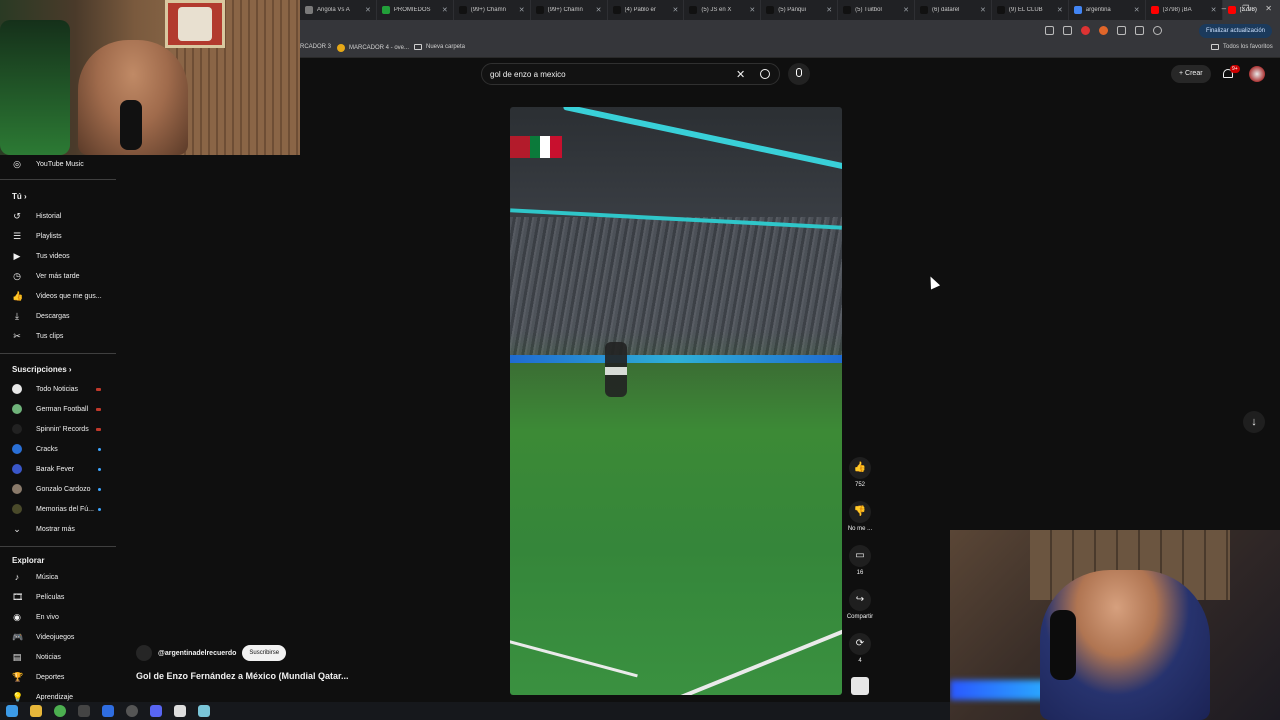 The height and width of the screenshot is (720, 1280). What do you see at coordinates (12, 711) in the screenshot?
I see `start-icon` at bounding box center [12, 711].